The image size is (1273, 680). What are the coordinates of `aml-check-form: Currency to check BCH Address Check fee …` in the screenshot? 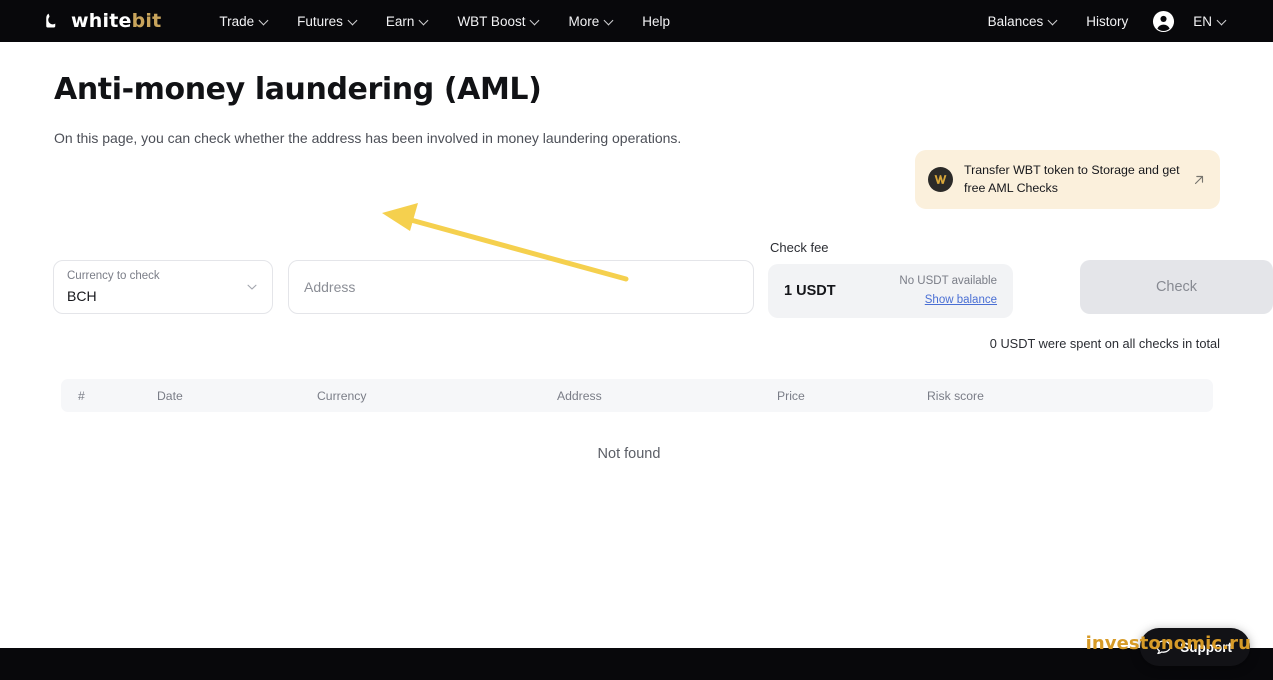 It's located at (663, 279).